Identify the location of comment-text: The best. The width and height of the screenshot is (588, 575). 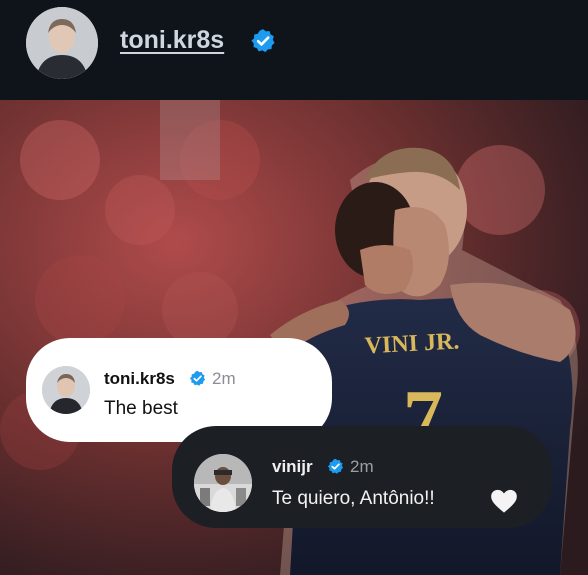
(141, 408).